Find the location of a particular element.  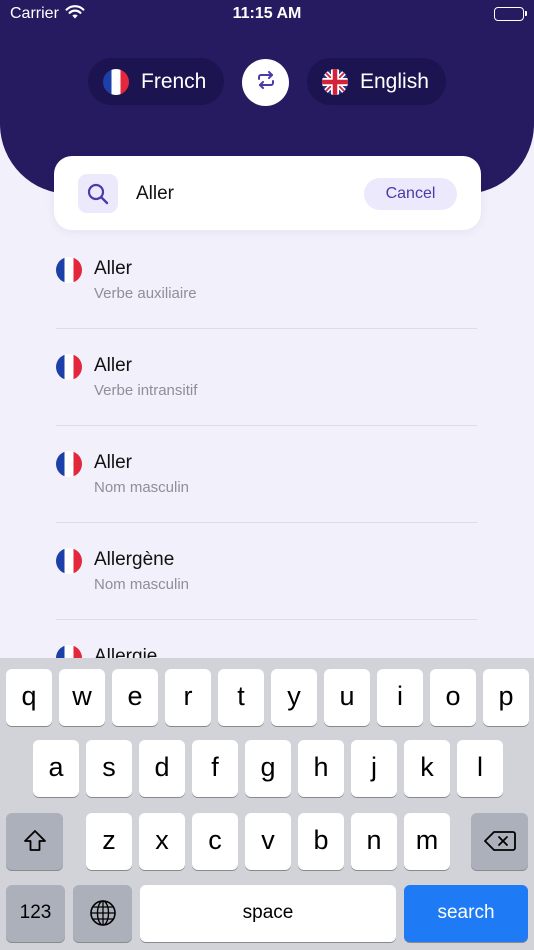

key-w: w is located at coordinates (82, 697).